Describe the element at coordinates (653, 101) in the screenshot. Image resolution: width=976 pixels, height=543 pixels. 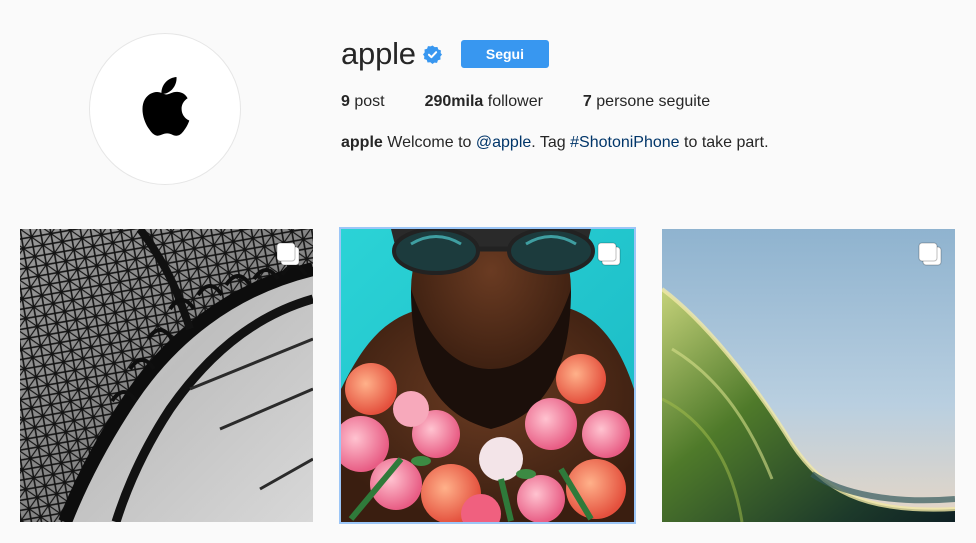
I see `following-label: persone seguite` at that location.